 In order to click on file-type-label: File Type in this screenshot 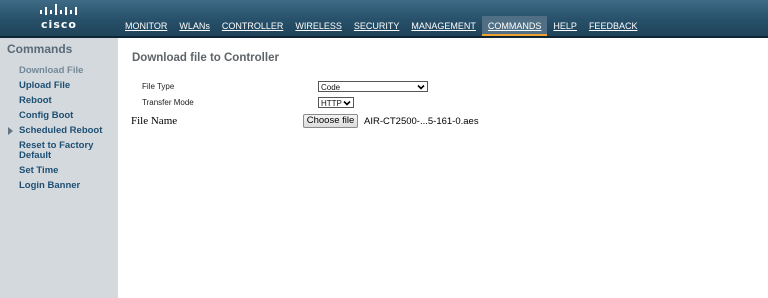, I will do `click(158, 86)`.